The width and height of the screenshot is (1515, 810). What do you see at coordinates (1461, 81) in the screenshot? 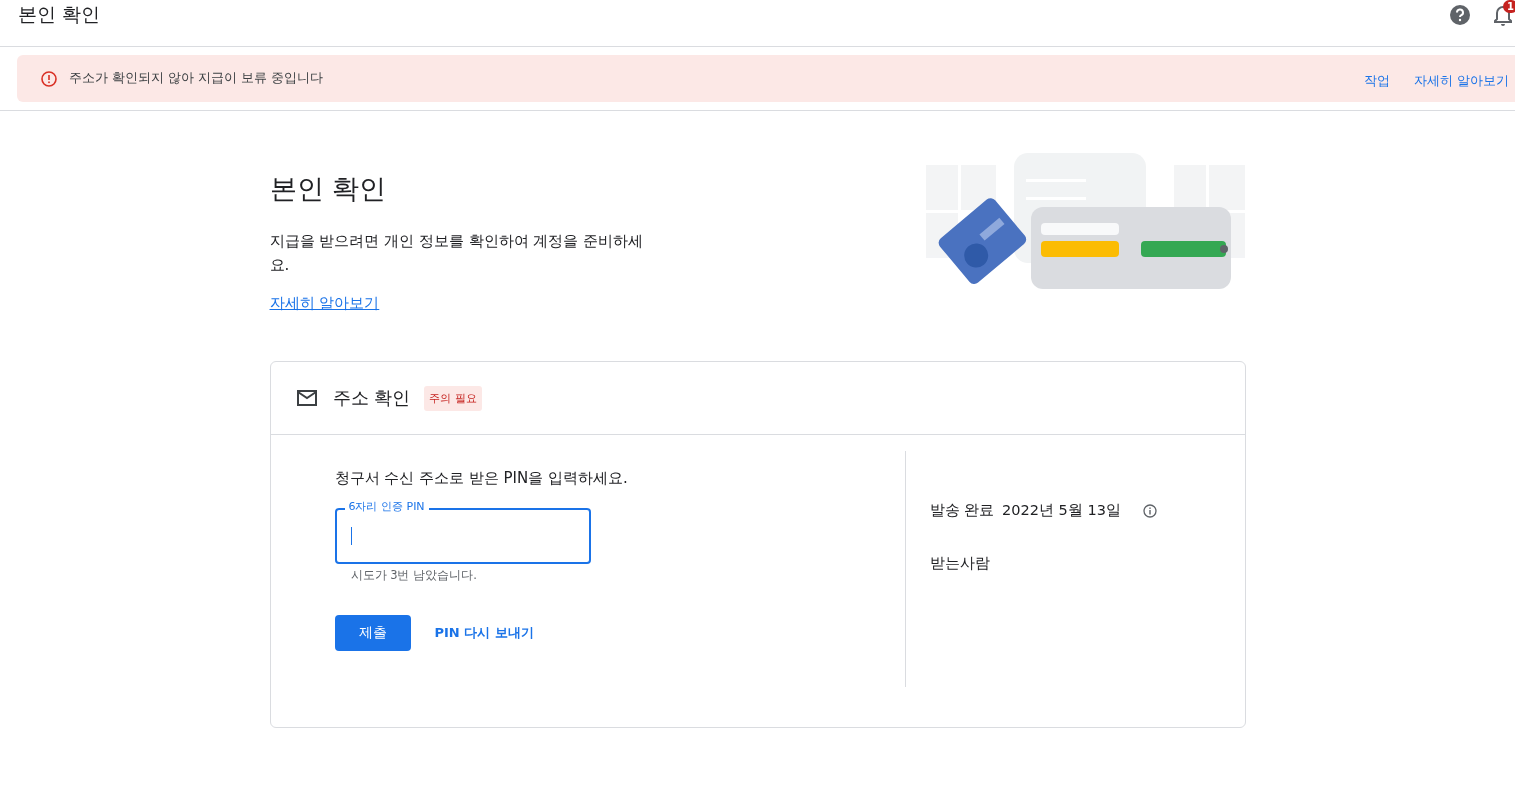
I see `banner-link: 자세히 알아보기` at bounding box center [1461, 81].